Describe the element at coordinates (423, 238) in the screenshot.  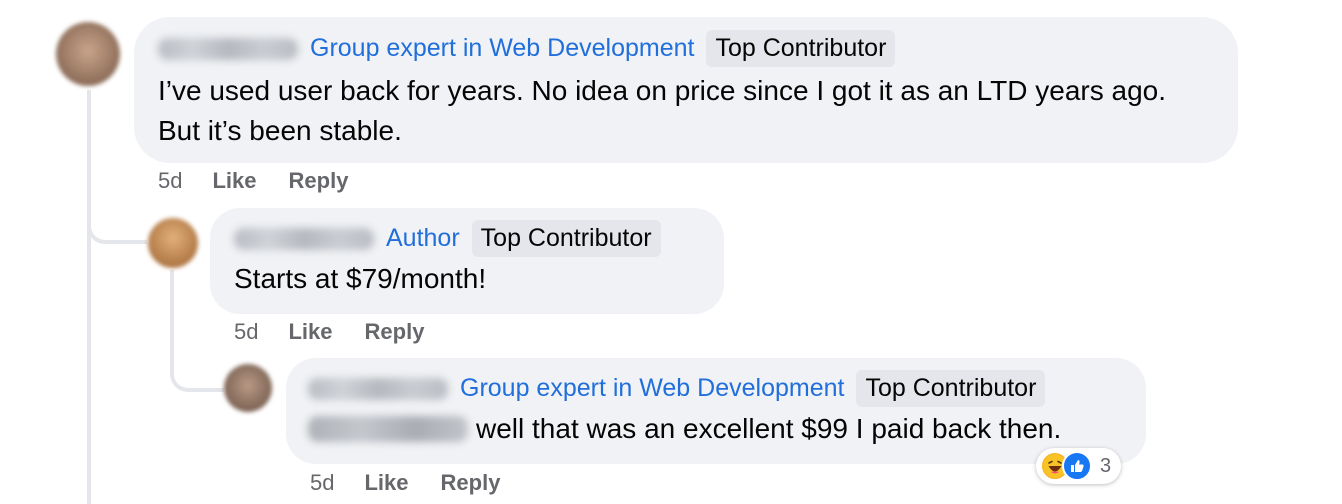
I see `author-badge: Author` at that location.